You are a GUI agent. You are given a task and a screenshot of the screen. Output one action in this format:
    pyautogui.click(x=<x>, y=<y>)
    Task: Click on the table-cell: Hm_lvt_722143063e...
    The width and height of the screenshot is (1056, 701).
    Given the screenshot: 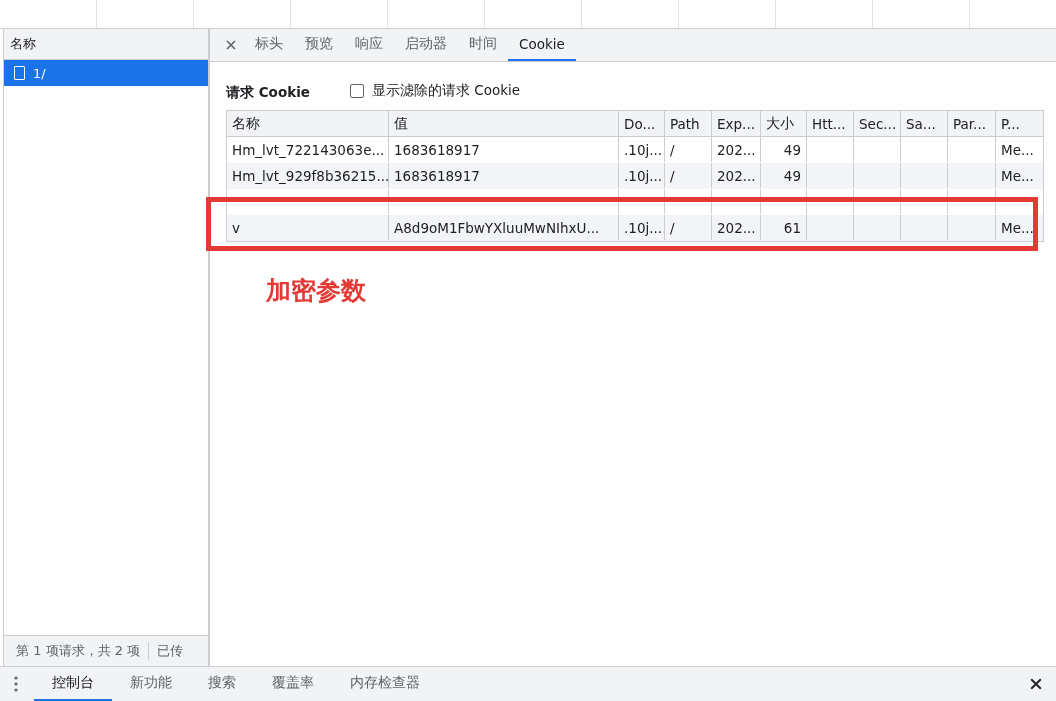 What is the action you would take?
    pyautogui.click(x=308, y=149)
    